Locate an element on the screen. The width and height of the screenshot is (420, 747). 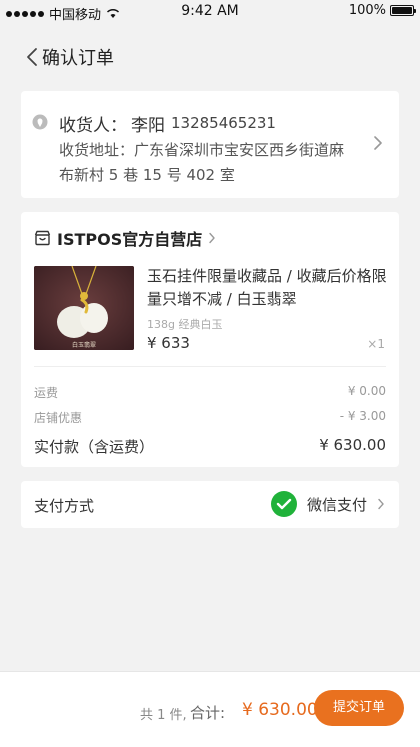
checkout-bar: 共 1 件, 合计: ¥ 630.00 提交订单 is located at coordinates (210, 709).